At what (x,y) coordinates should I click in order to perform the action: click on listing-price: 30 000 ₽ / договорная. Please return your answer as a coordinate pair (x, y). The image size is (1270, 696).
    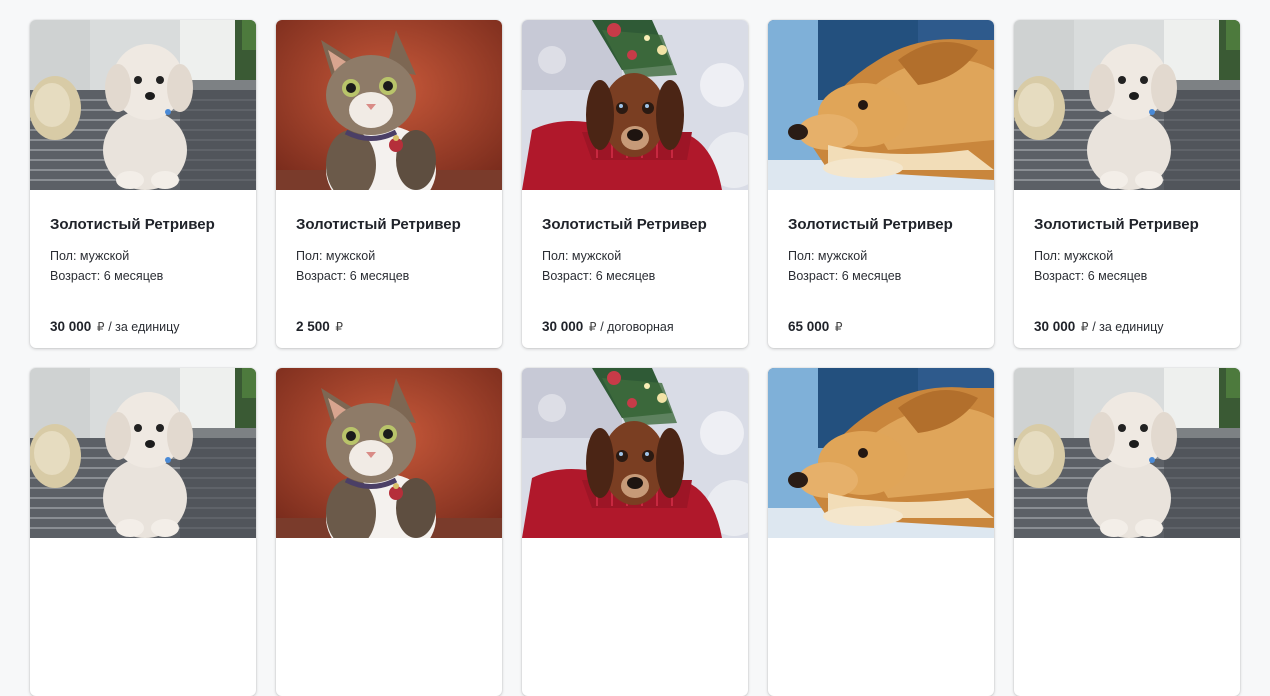
    Looking at the image, I should click on (608, 327).